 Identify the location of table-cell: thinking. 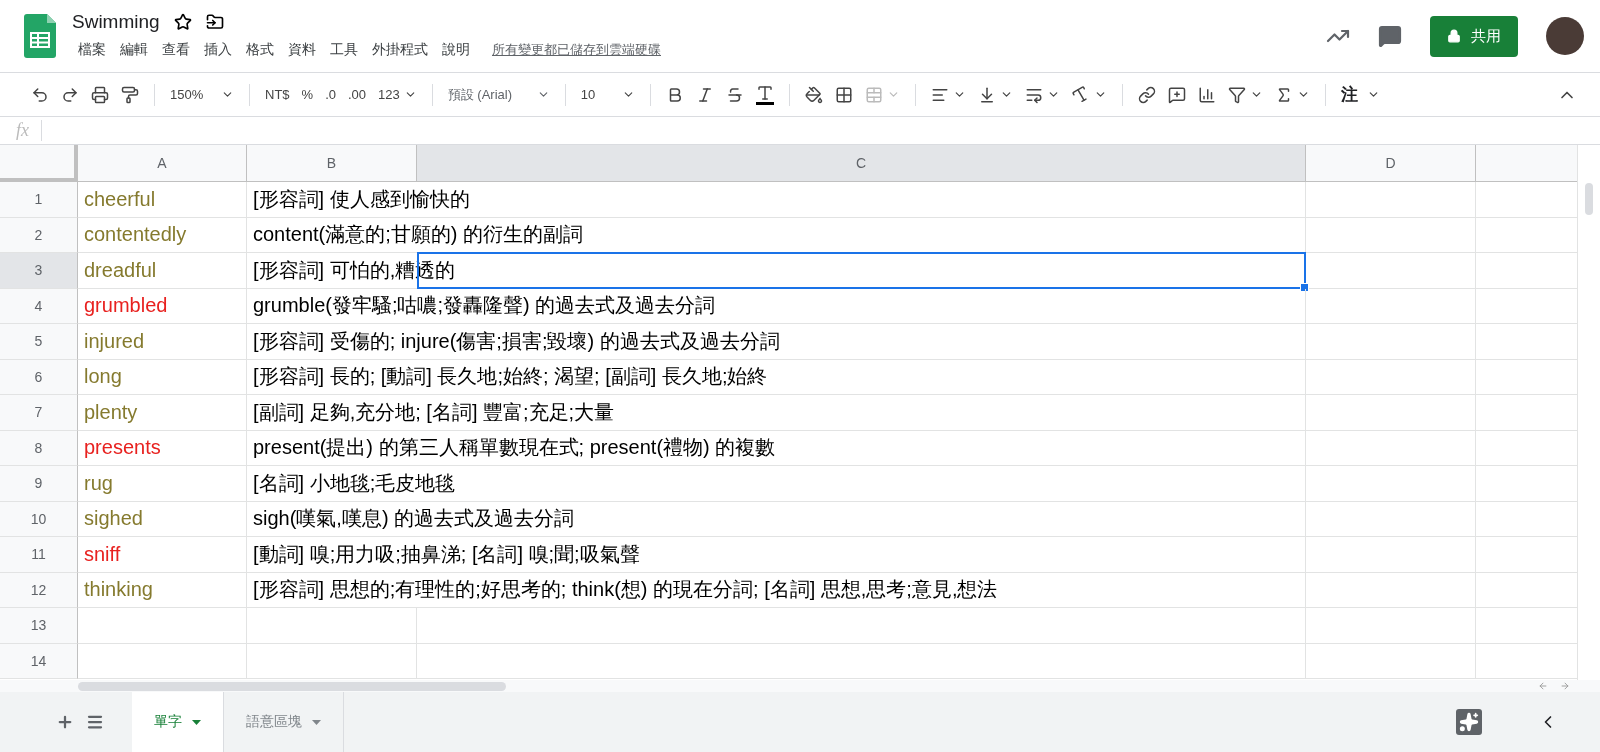
(162, 590).